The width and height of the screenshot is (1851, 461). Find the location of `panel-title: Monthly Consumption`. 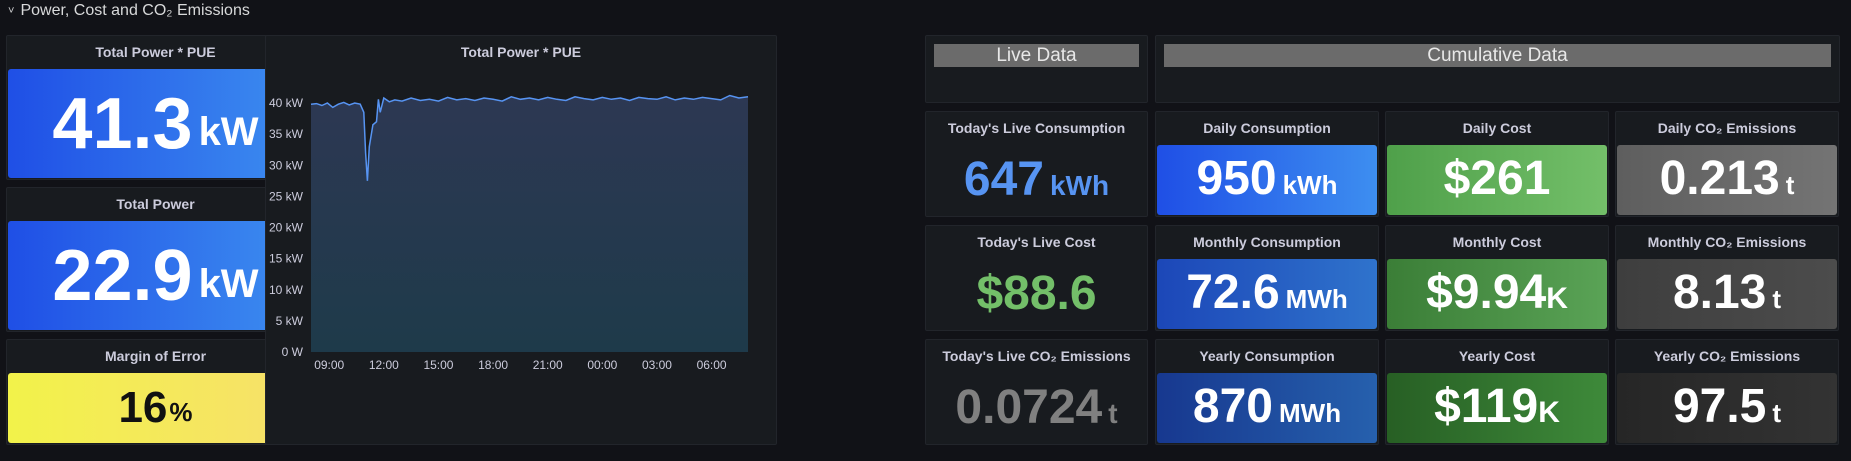

panel-title: Monthly Consumption is located at coordinates (1267, 242).